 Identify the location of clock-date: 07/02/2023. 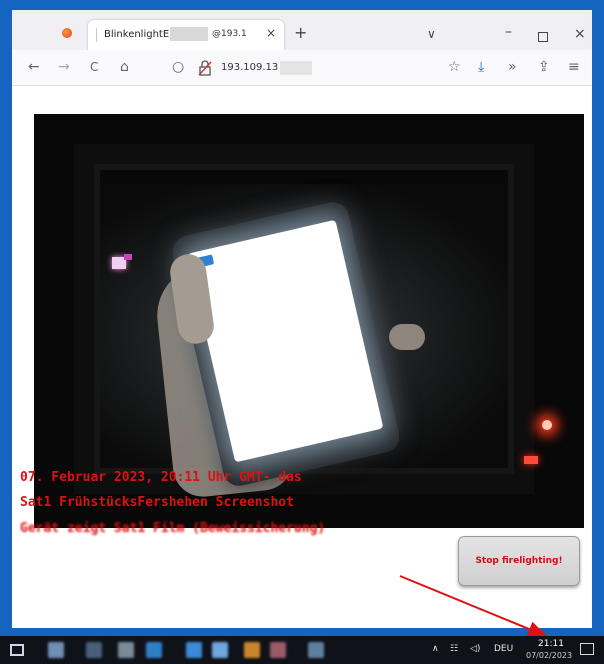
(549, 655).